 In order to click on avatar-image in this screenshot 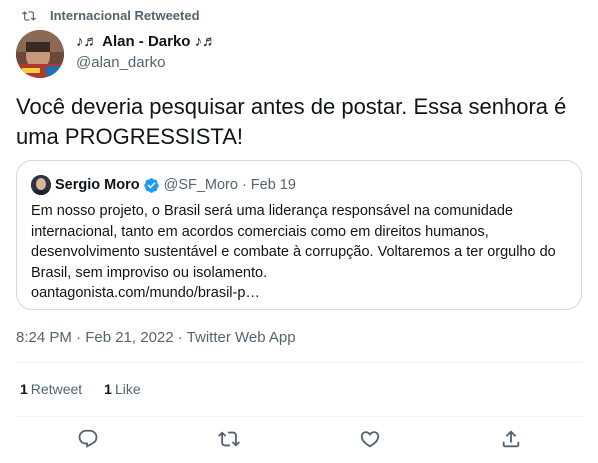, I will do `click(40, 54)`.